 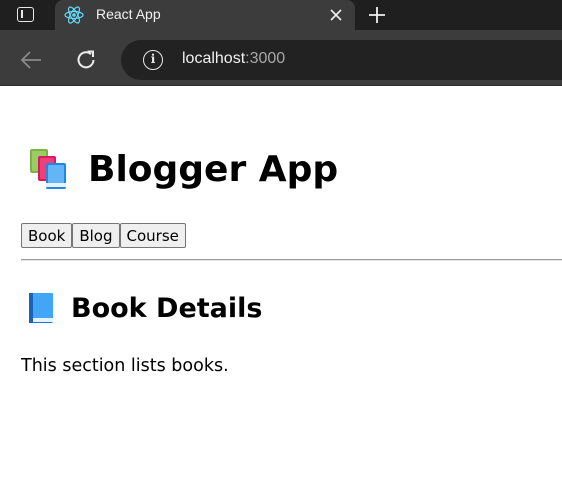 What do you see at coordinates (128, 14) in the screenshot?
I see `tab-title: React App` at bounding box center [128, 14].